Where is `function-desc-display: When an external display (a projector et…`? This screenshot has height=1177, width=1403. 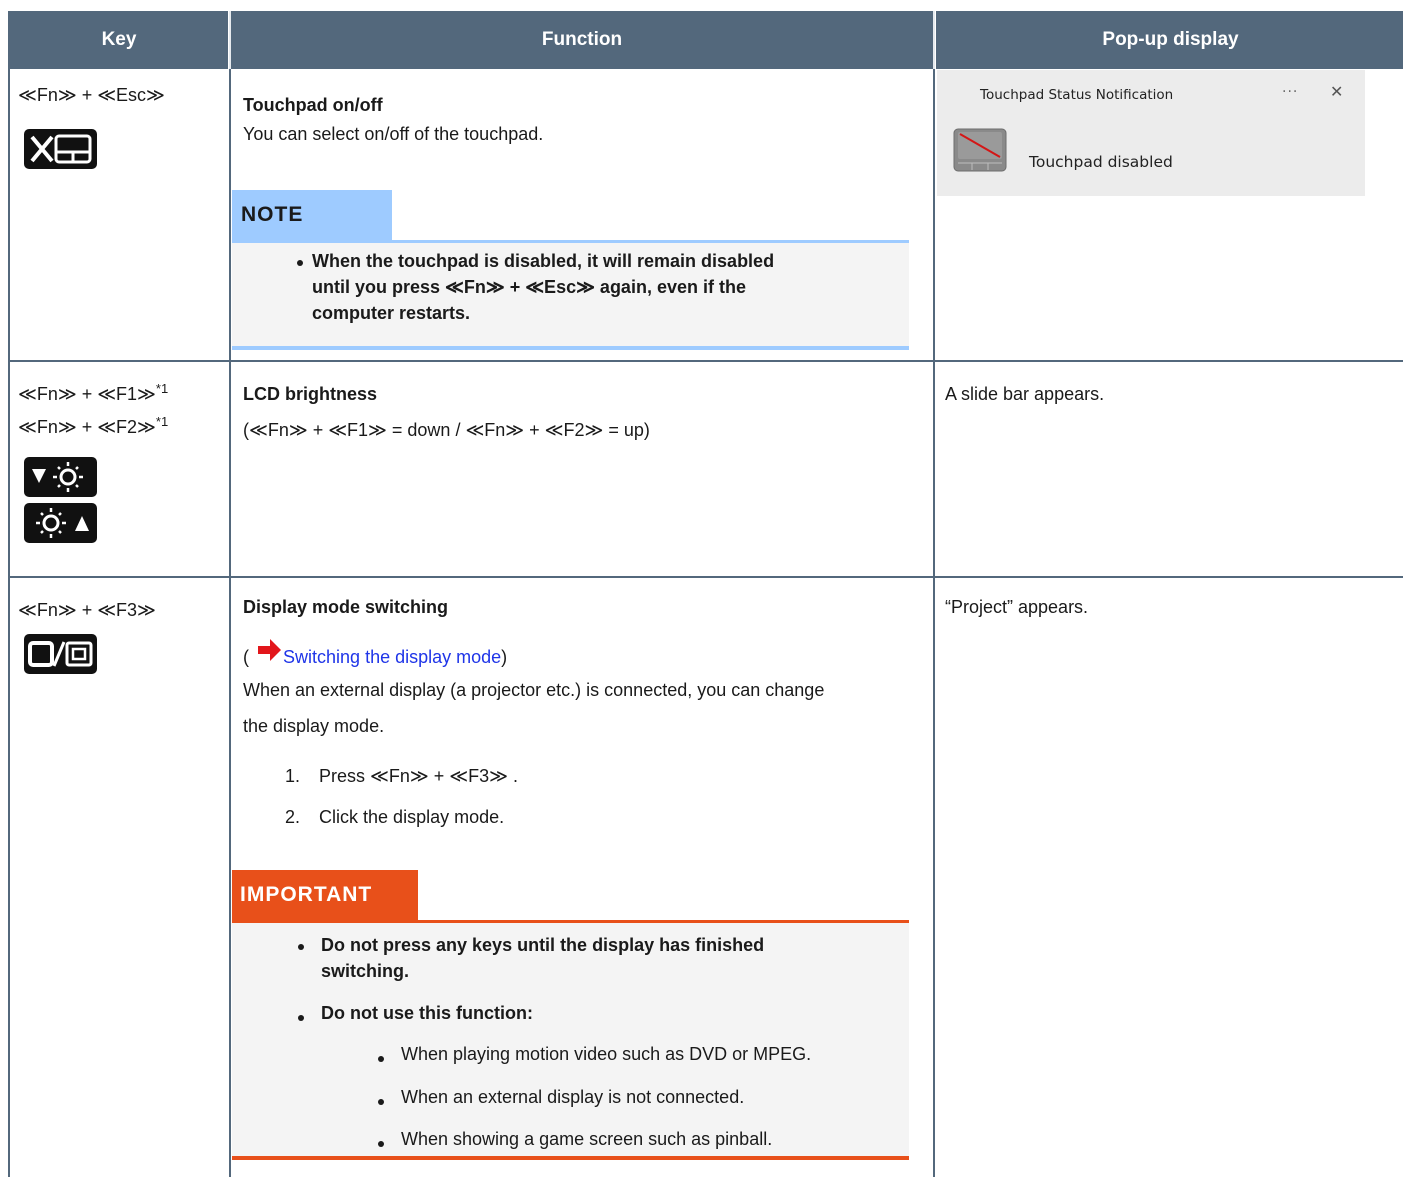
function-desc-display: When an external display (a projector et… is located at coordinates (533, 708).